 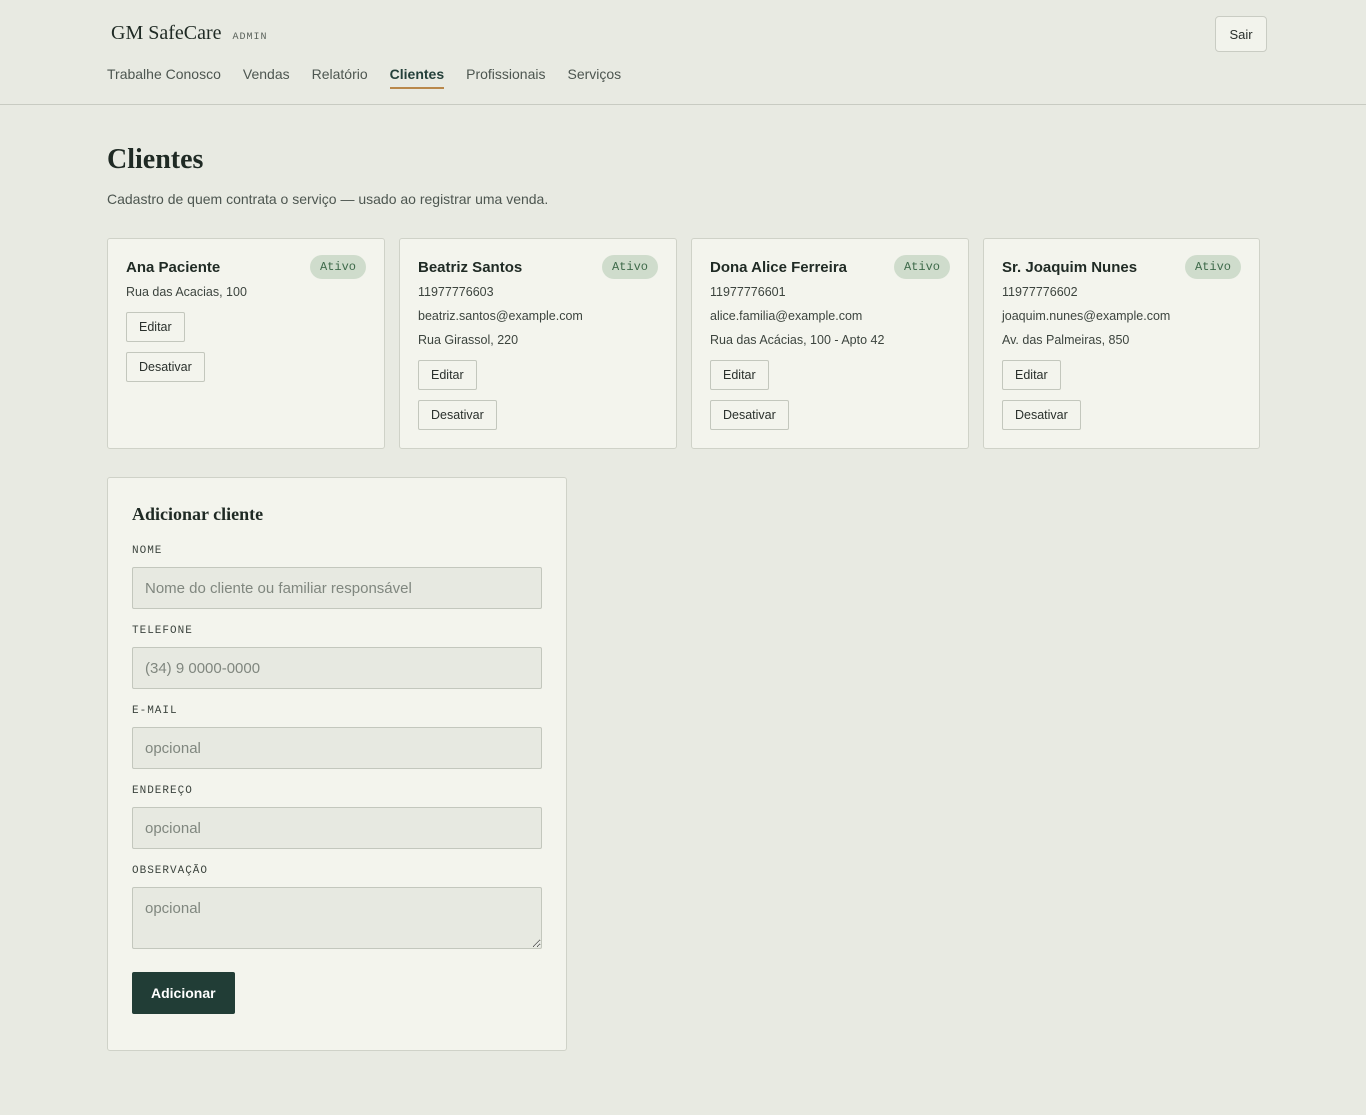 What do you see at coordinates (468, 340) in the screenshot?
I see `client-address: Rua Girassol, 220` at bounding box center [468, 340].